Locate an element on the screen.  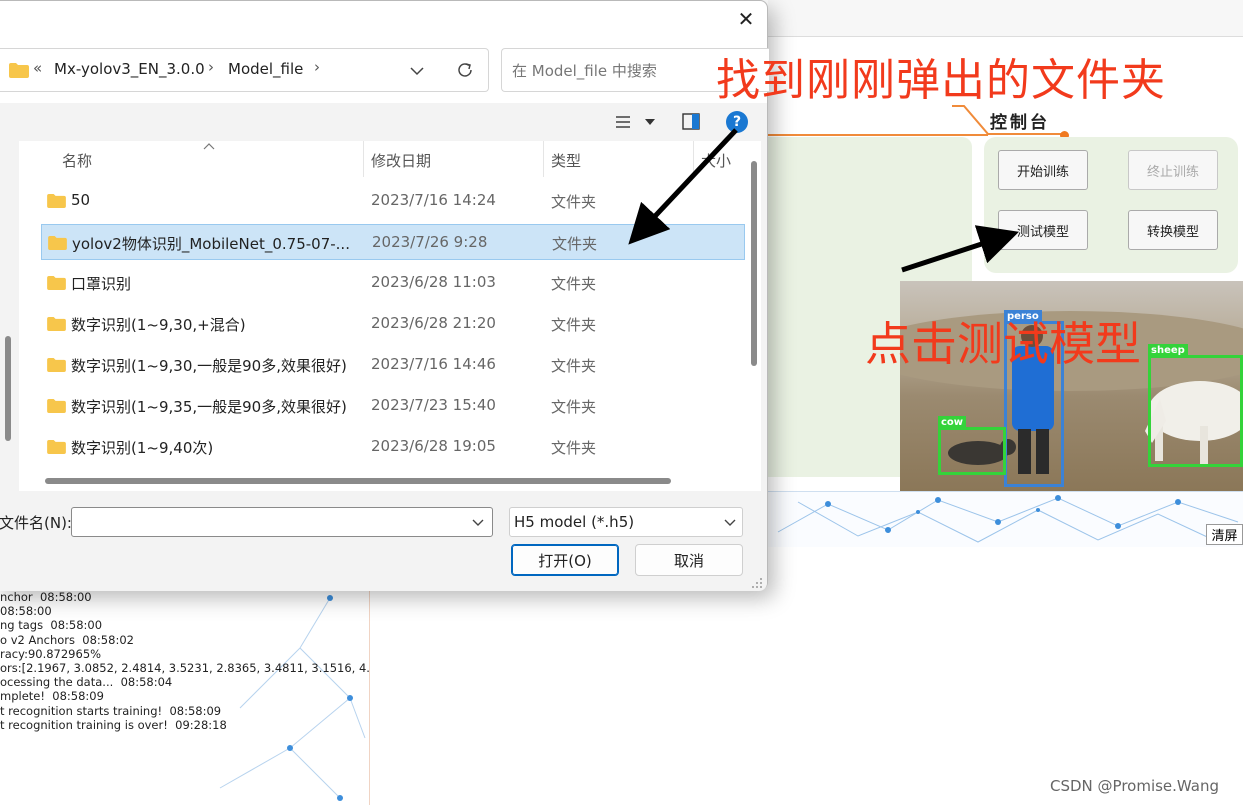
view-options-icon is located at coordinates (650, 122).